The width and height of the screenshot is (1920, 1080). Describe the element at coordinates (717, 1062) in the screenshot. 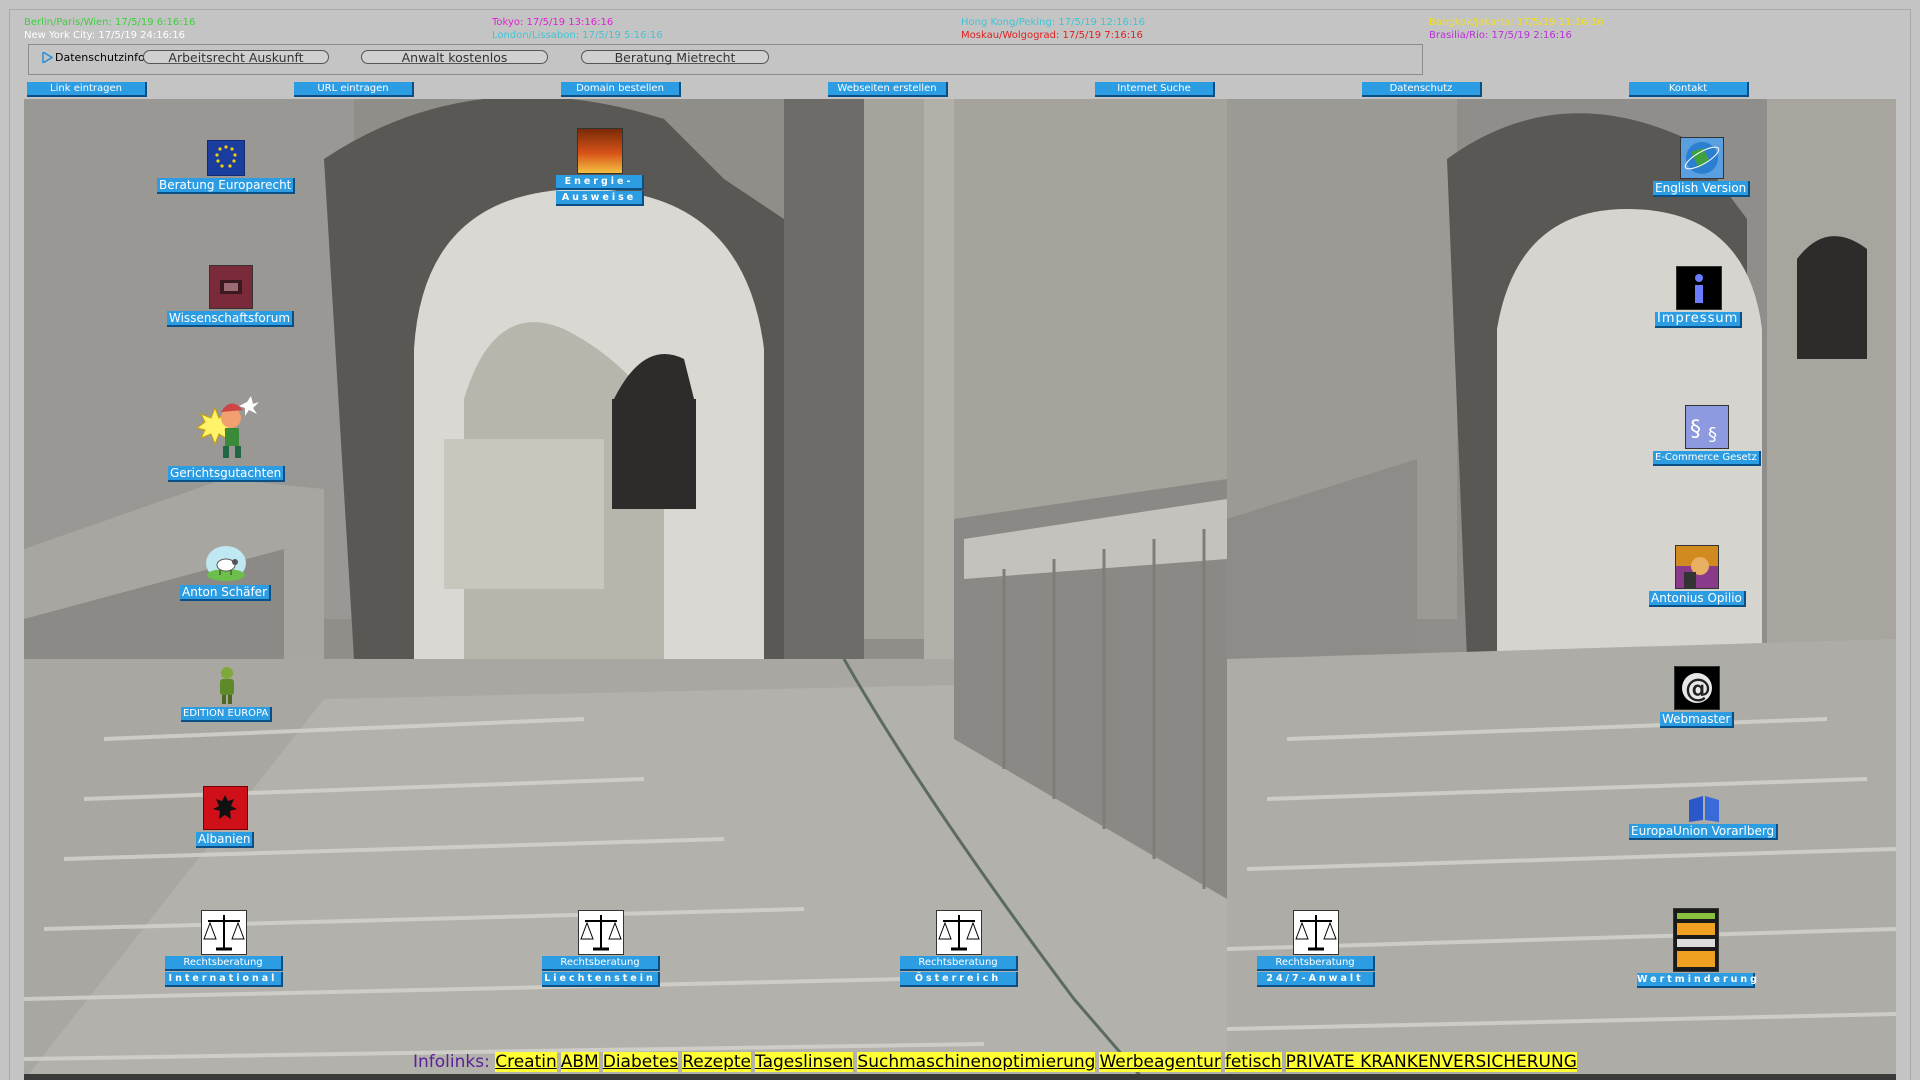

I see `infolink-rezepte: Rezepte` at that location.